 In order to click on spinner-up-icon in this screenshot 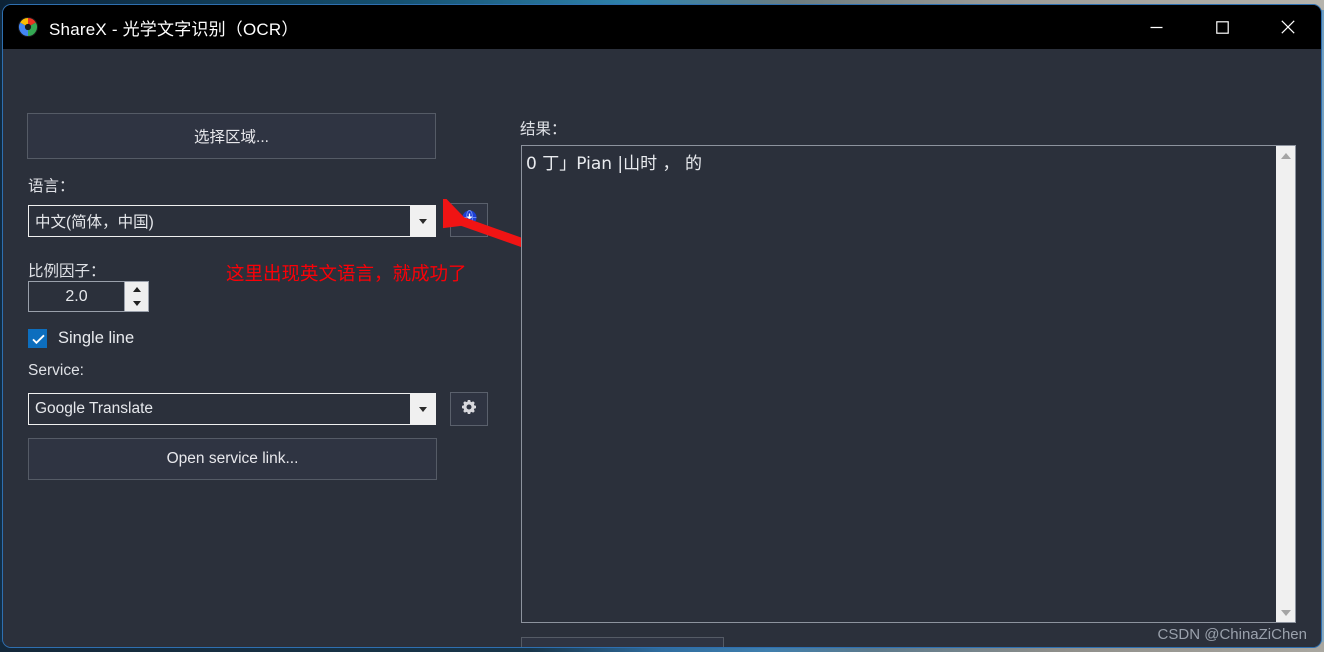, I will do `click(136, 289)`.